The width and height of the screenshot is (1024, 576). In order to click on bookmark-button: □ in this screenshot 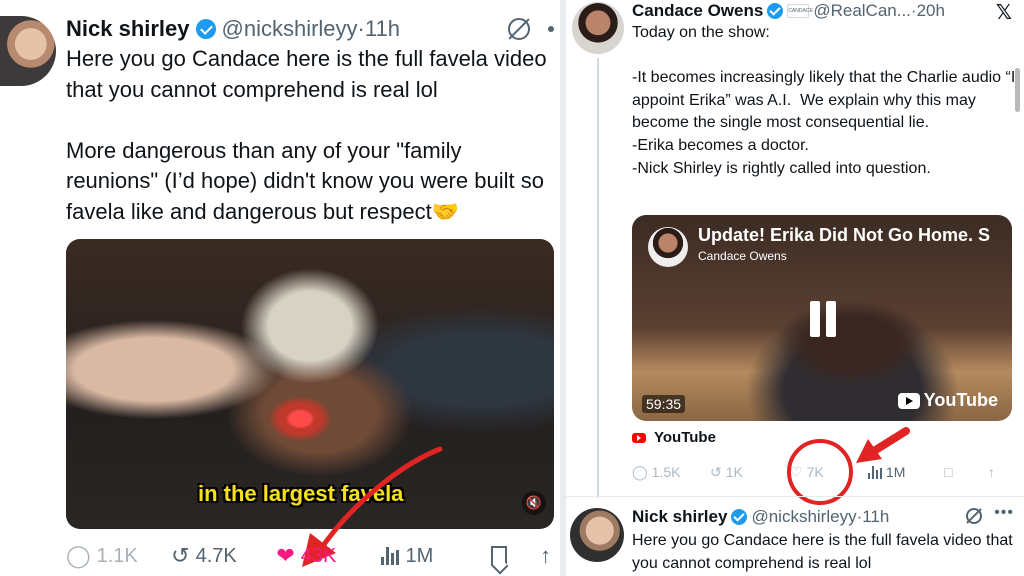, I will do `click(966, 472)`.